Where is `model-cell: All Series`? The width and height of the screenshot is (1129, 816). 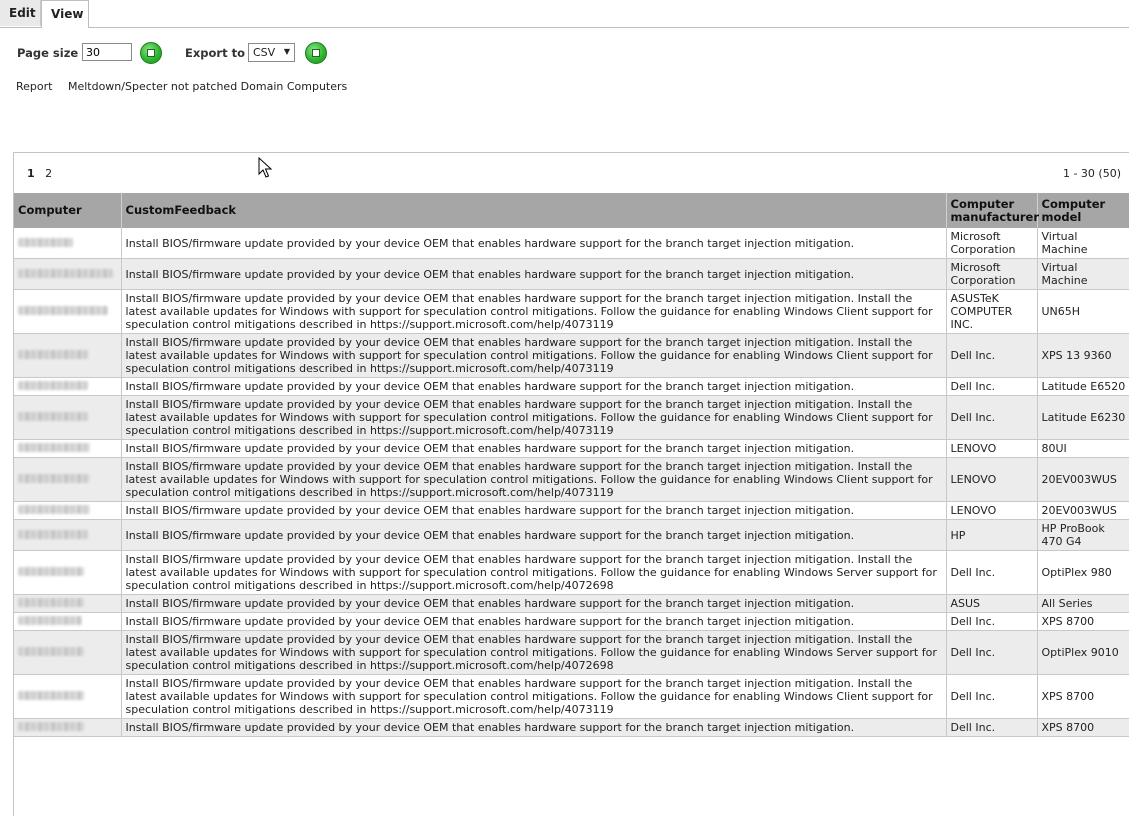
model-cell: All Series is located at coordinates (1083, 603).